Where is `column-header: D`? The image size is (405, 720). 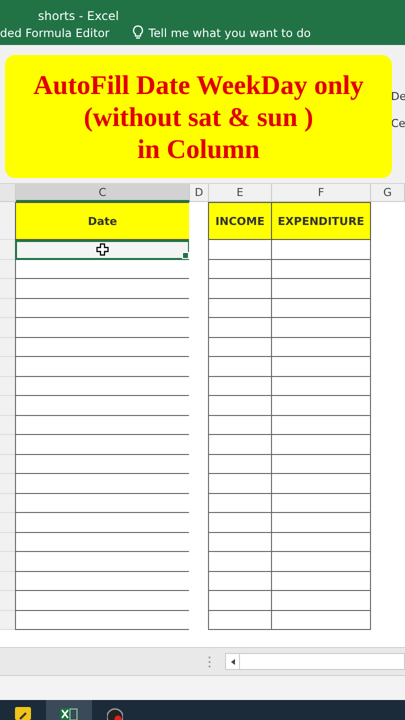 column-header: D is located at coordinates (199, 193).